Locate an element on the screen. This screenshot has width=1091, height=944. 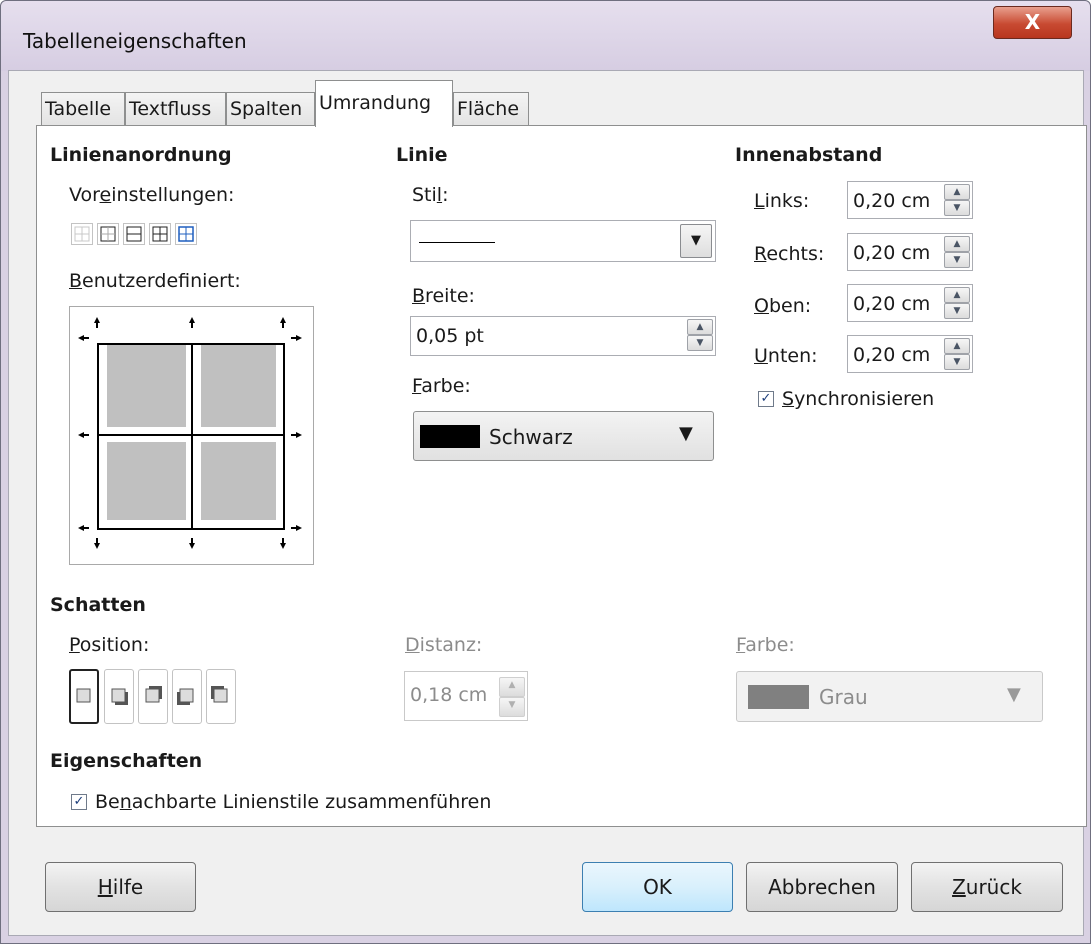
tab-flaeche: Fläche is located at coordinates (491, 109).